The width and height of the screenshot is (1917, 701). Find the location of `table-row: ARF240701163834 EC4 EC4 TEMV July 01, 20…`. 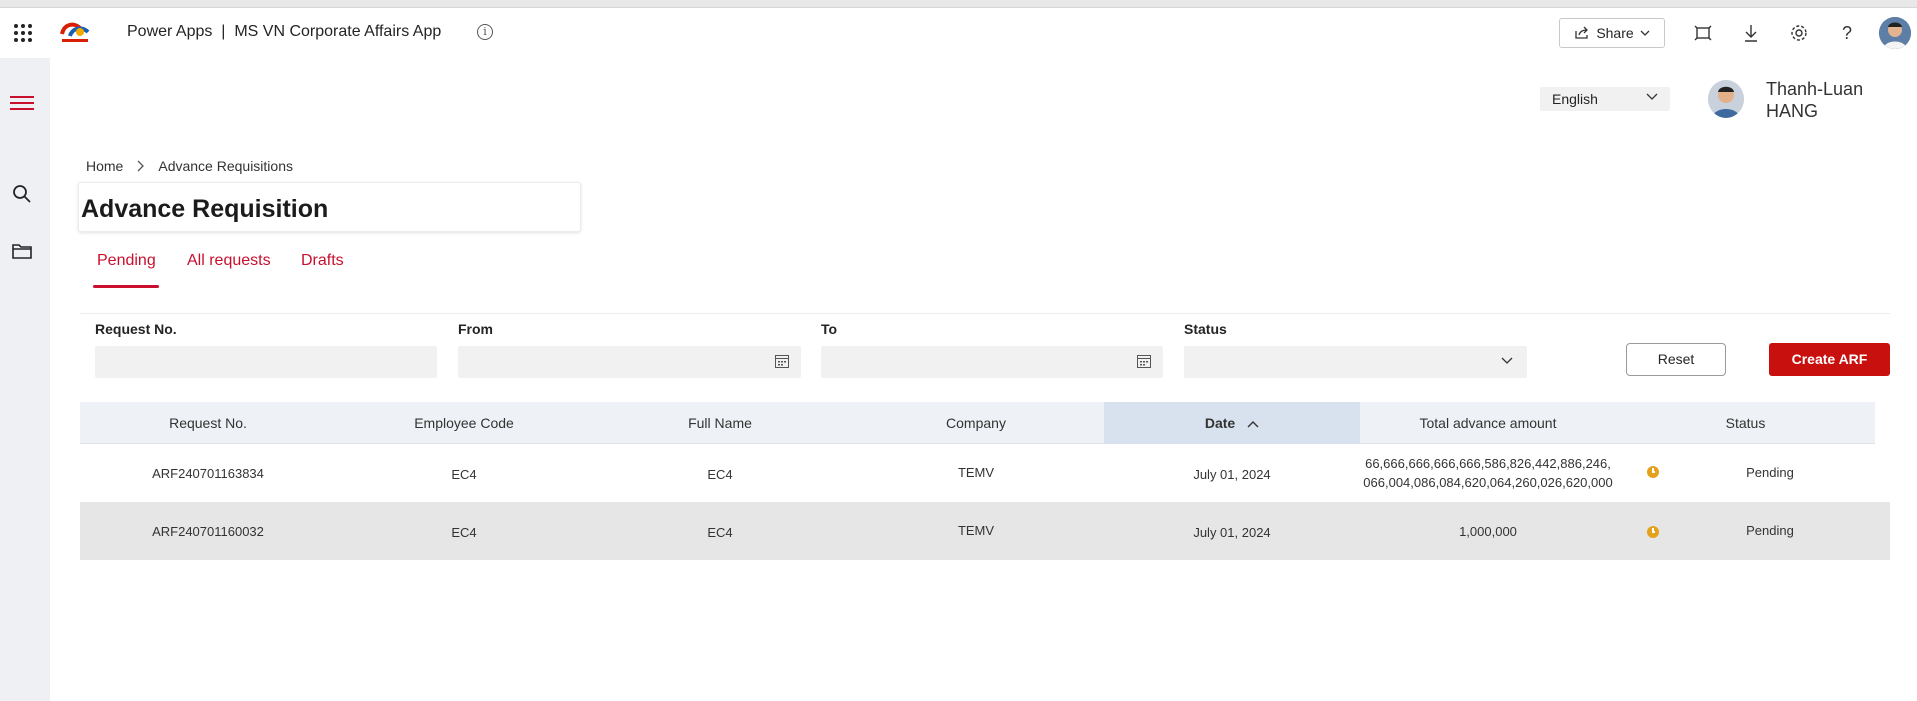

table-row: ARF240701163834 EC4 EC4 TEMV July 01, 20… is located at coordinates (985, 473).